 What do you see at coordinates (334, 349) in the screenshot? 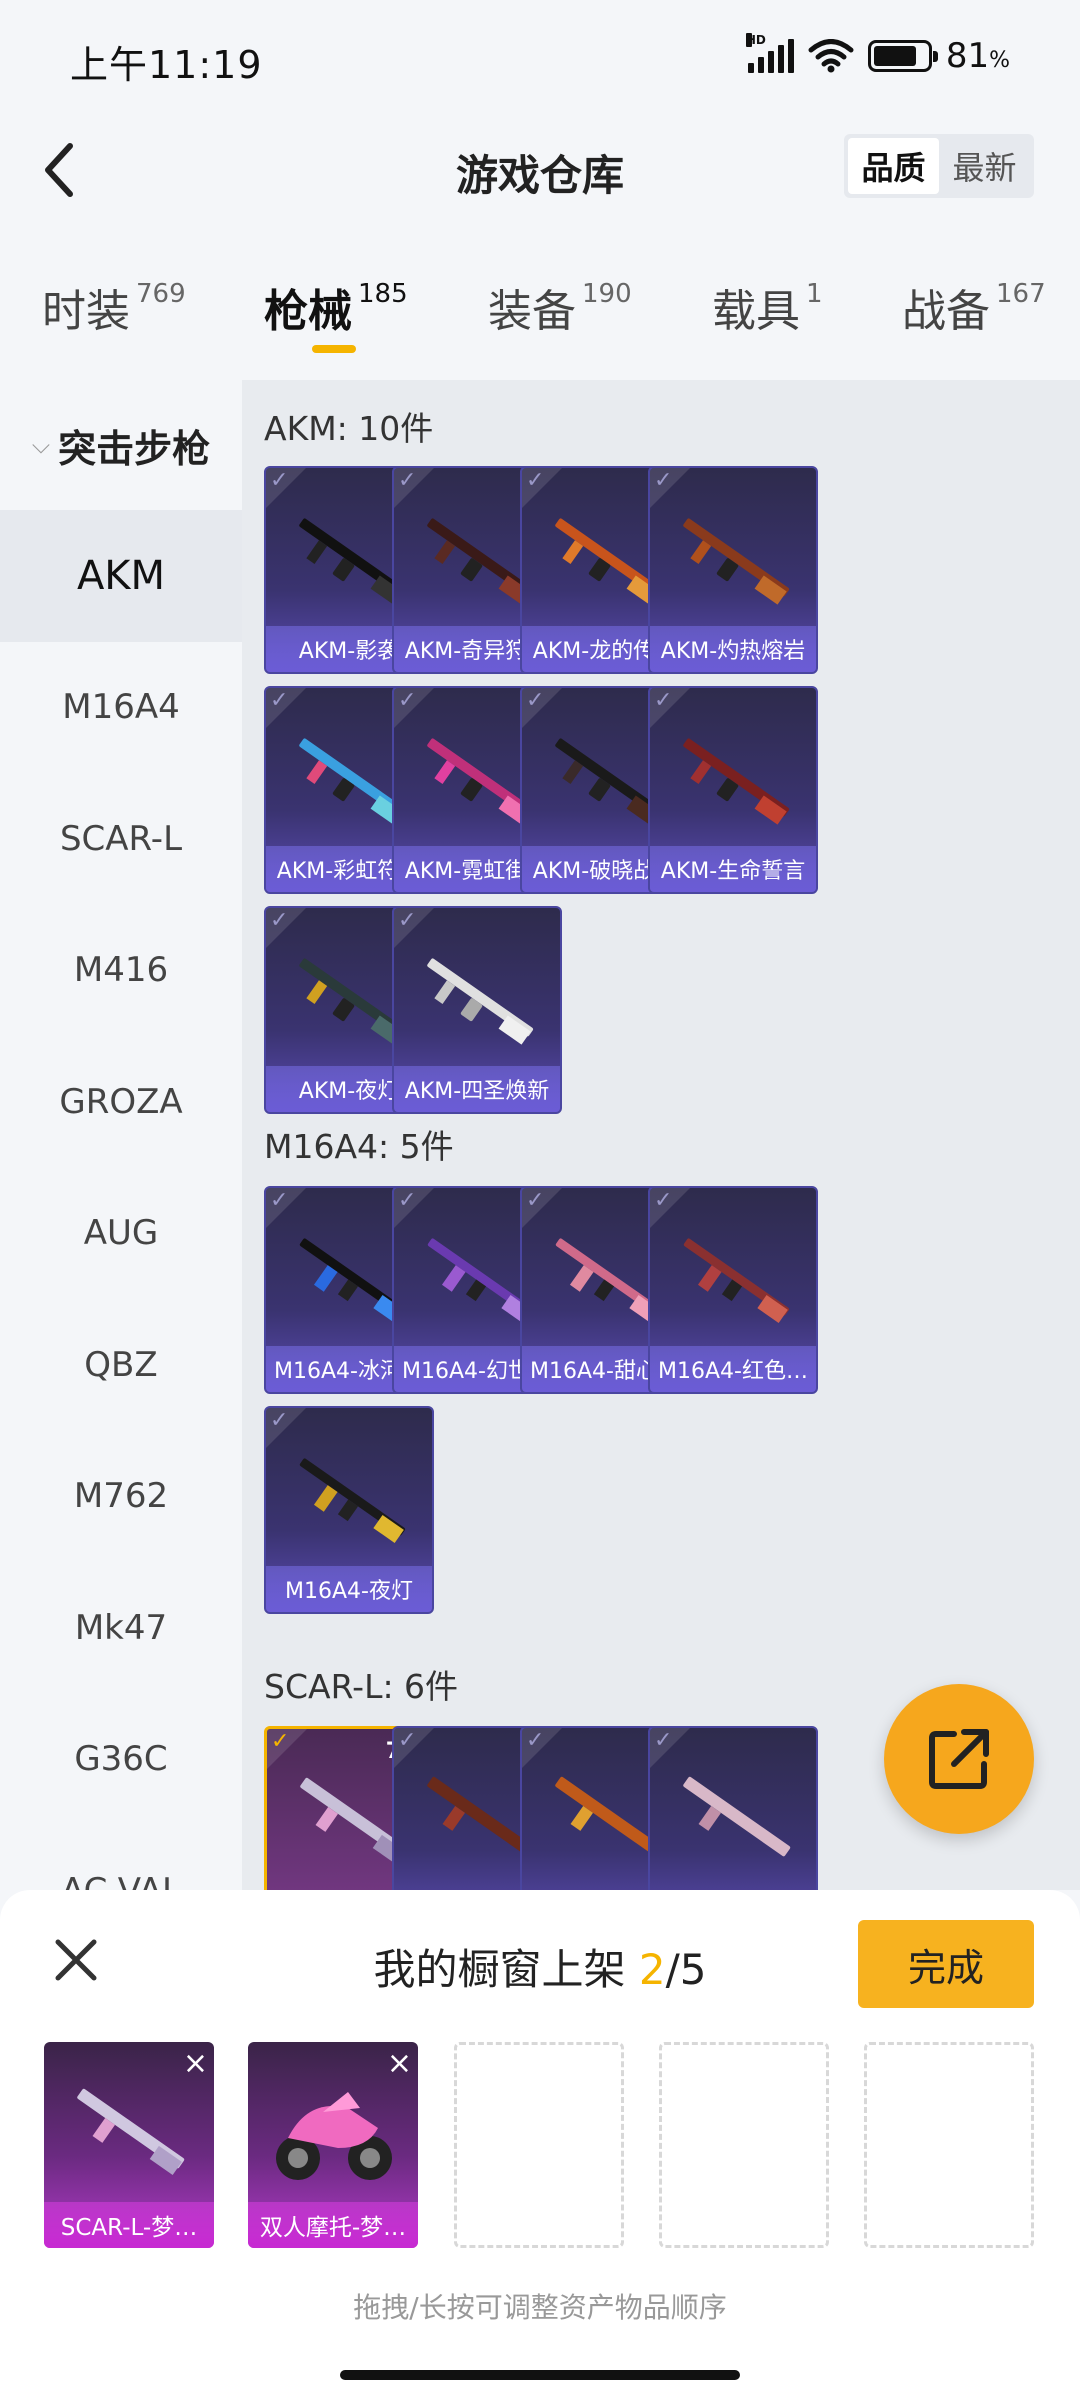
I see `tab-active-indicator` at bounding box center [334, 349].